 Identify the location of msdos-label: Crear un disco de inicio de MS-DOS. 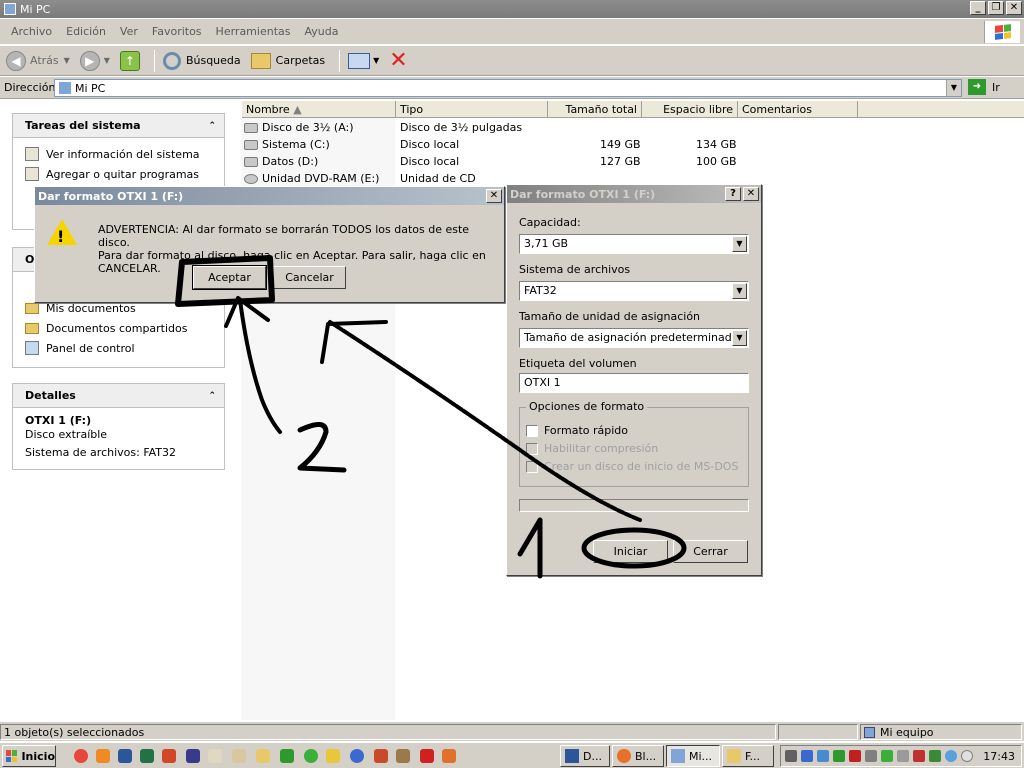
(641, 466).